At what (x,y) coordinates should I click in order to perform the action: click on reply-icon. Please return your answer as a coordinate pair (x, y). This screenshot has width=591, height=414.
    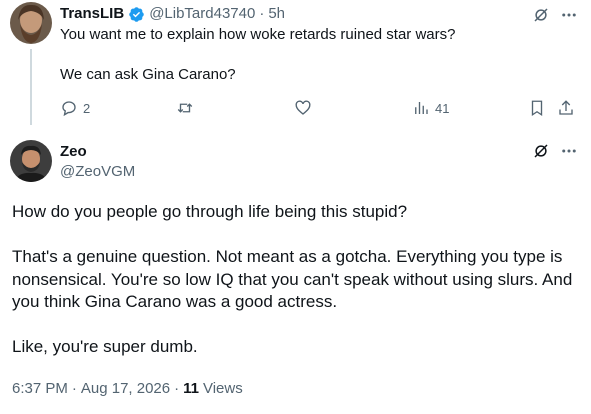
    Looking at the image, I should click on (69, 108).